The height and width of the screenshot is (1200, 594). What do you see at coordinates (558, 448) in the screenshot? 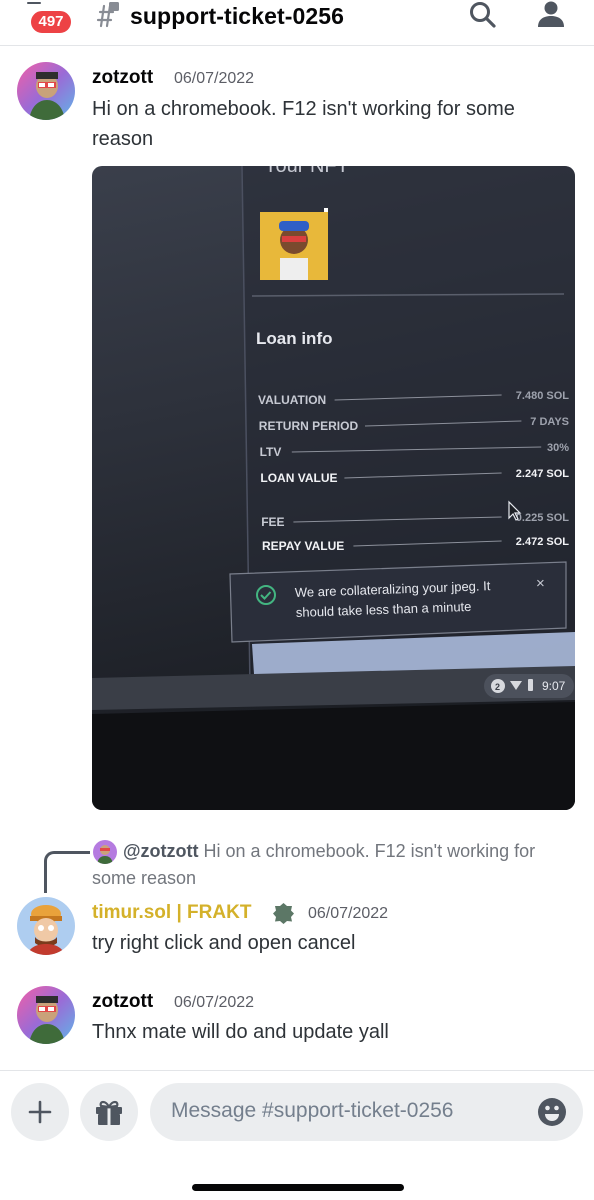
I see `loan-row-value: 30%` at bounding box center [558, 448].